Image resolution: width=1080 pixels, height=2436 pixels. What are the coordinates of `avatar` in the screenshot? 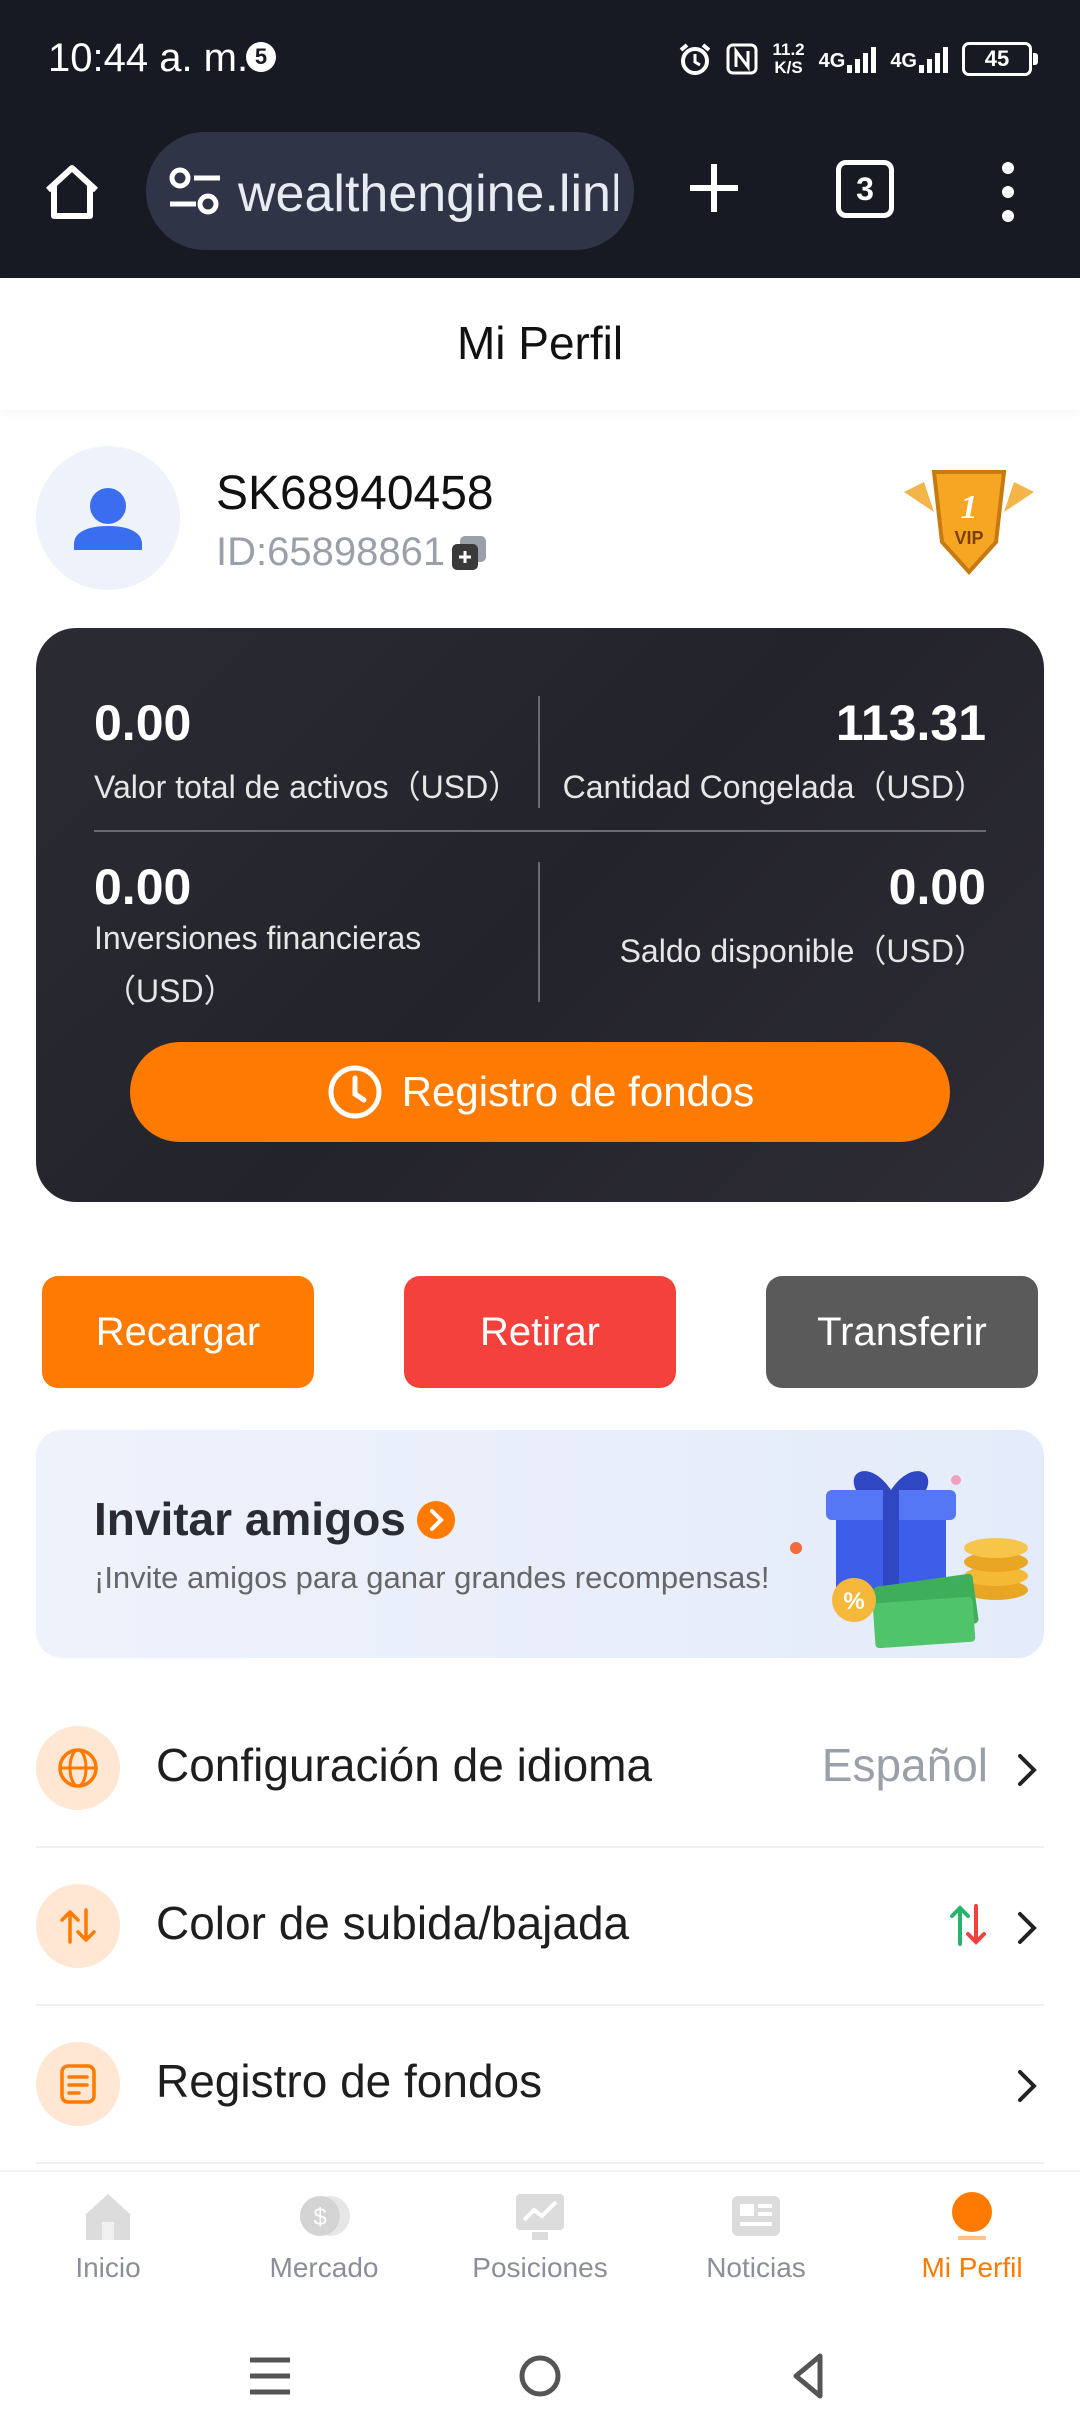 It's located at (108, 518).